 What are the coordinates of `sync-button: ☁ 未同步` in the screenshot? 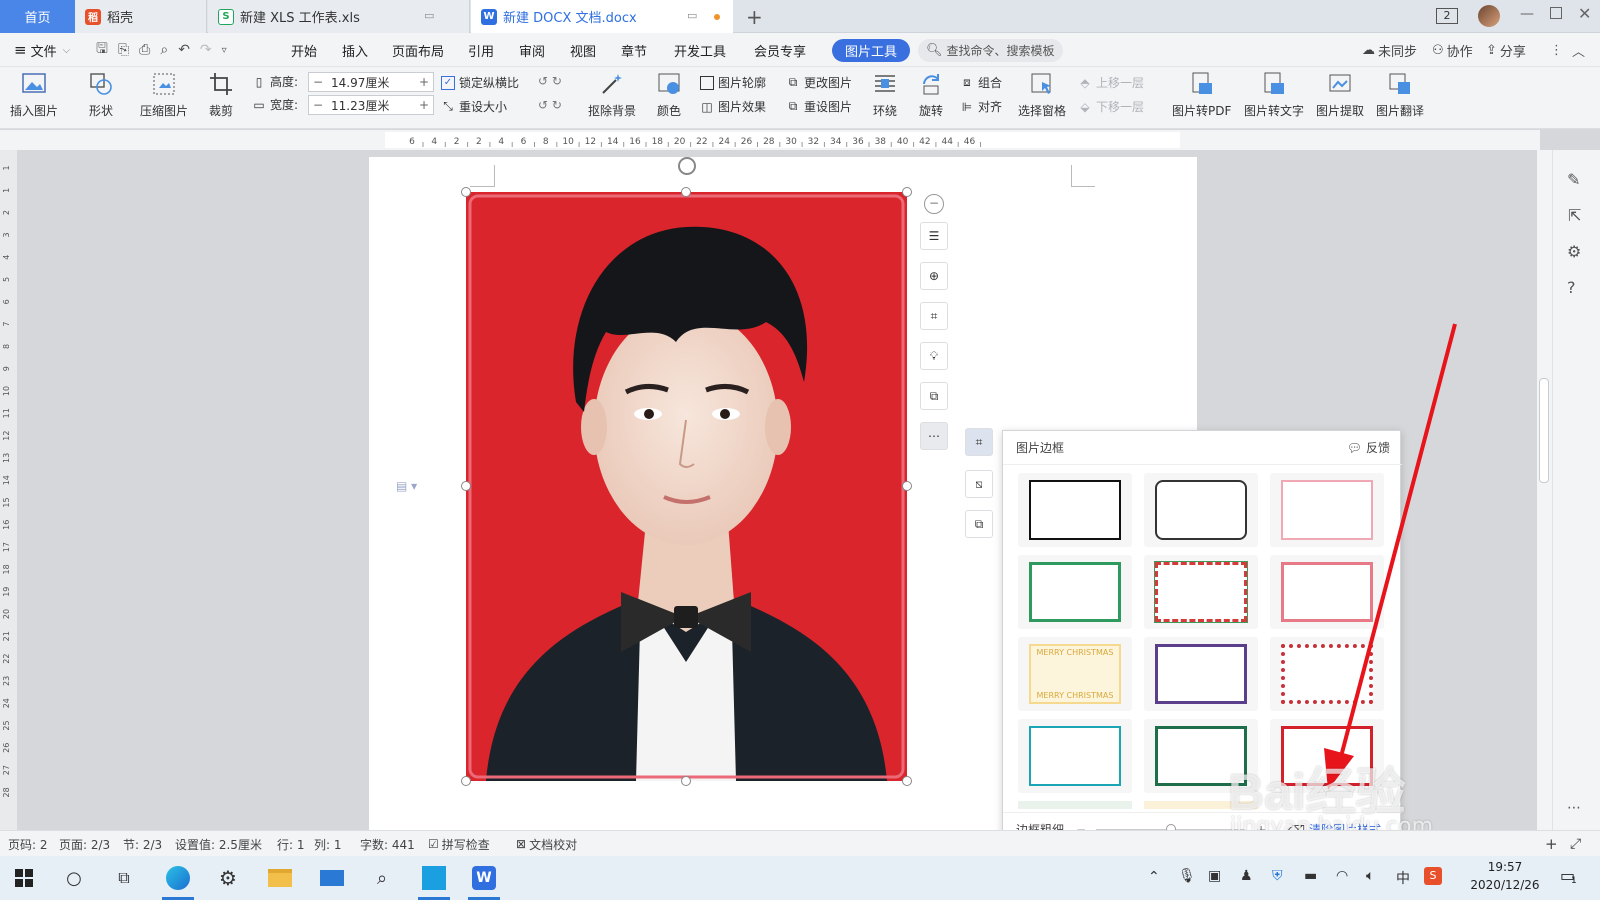 It's located at (1389, 50).